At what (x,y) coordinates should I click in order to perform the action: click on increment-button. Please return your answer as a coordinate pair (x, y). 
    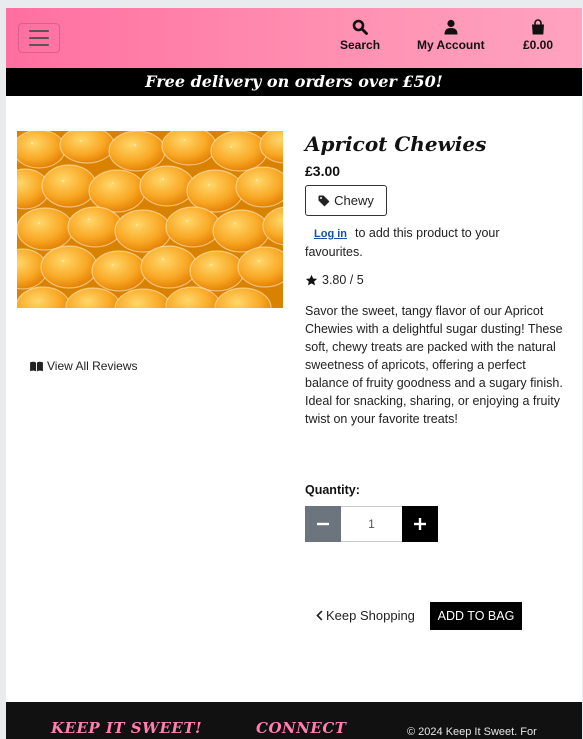
    Looking at the image, I should click on (420, 524).